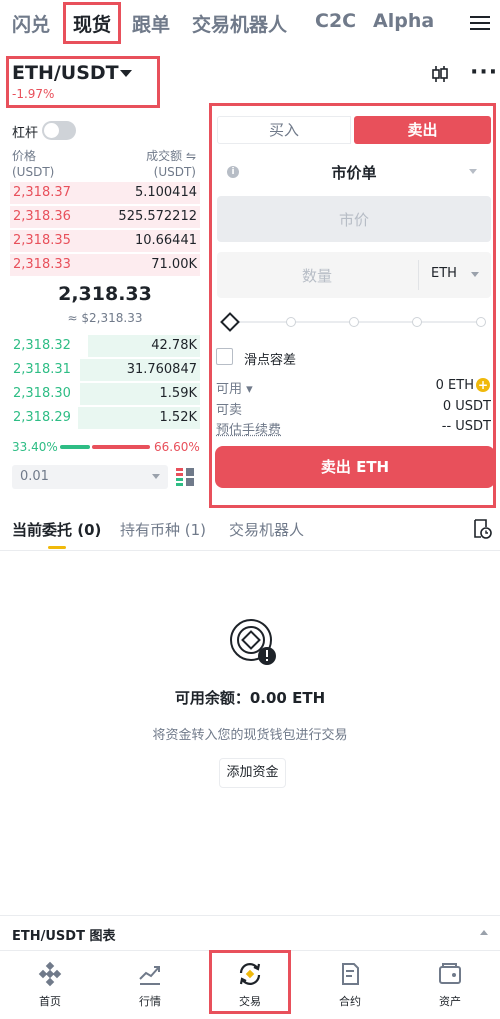 The width and height of the screenshot is (500, 1019). Describe the element at coordinates (105, 394) in the screenshot. I see `bid-row: 2,318.30 1.59K` at that location.